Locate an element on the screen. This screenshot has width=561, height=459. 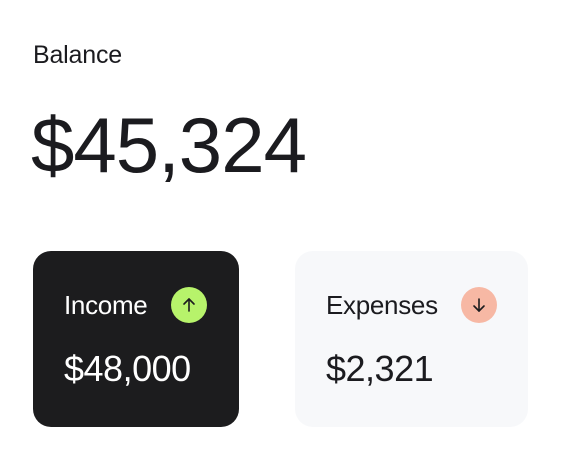
expenses-title: Expenses is located at coordinates (382, 305).